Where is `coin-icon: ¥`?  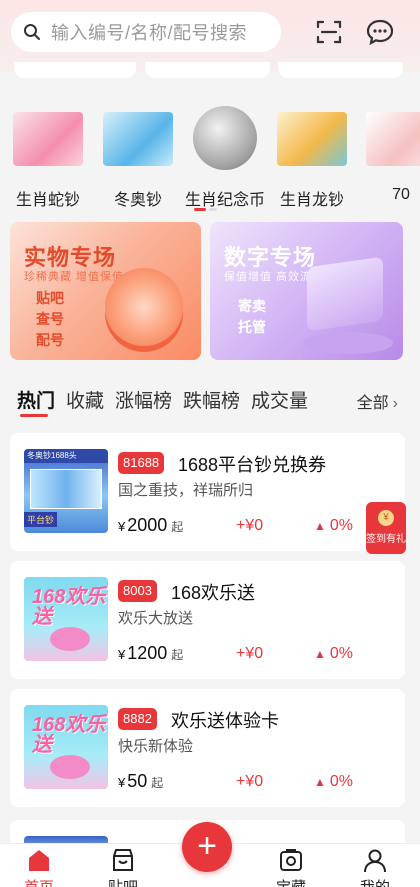 coin-icon: ¥ is located at coordinates (386, 518).